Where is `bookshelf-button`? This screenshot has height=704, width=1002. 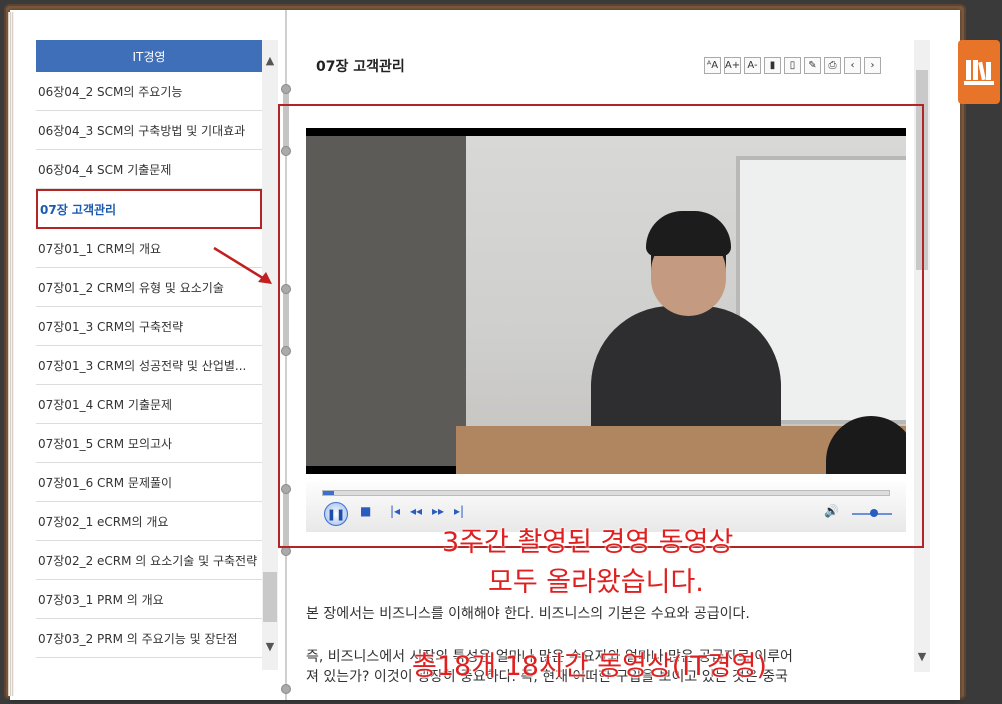 bookshelf-button is located at coordinates (979, 72).